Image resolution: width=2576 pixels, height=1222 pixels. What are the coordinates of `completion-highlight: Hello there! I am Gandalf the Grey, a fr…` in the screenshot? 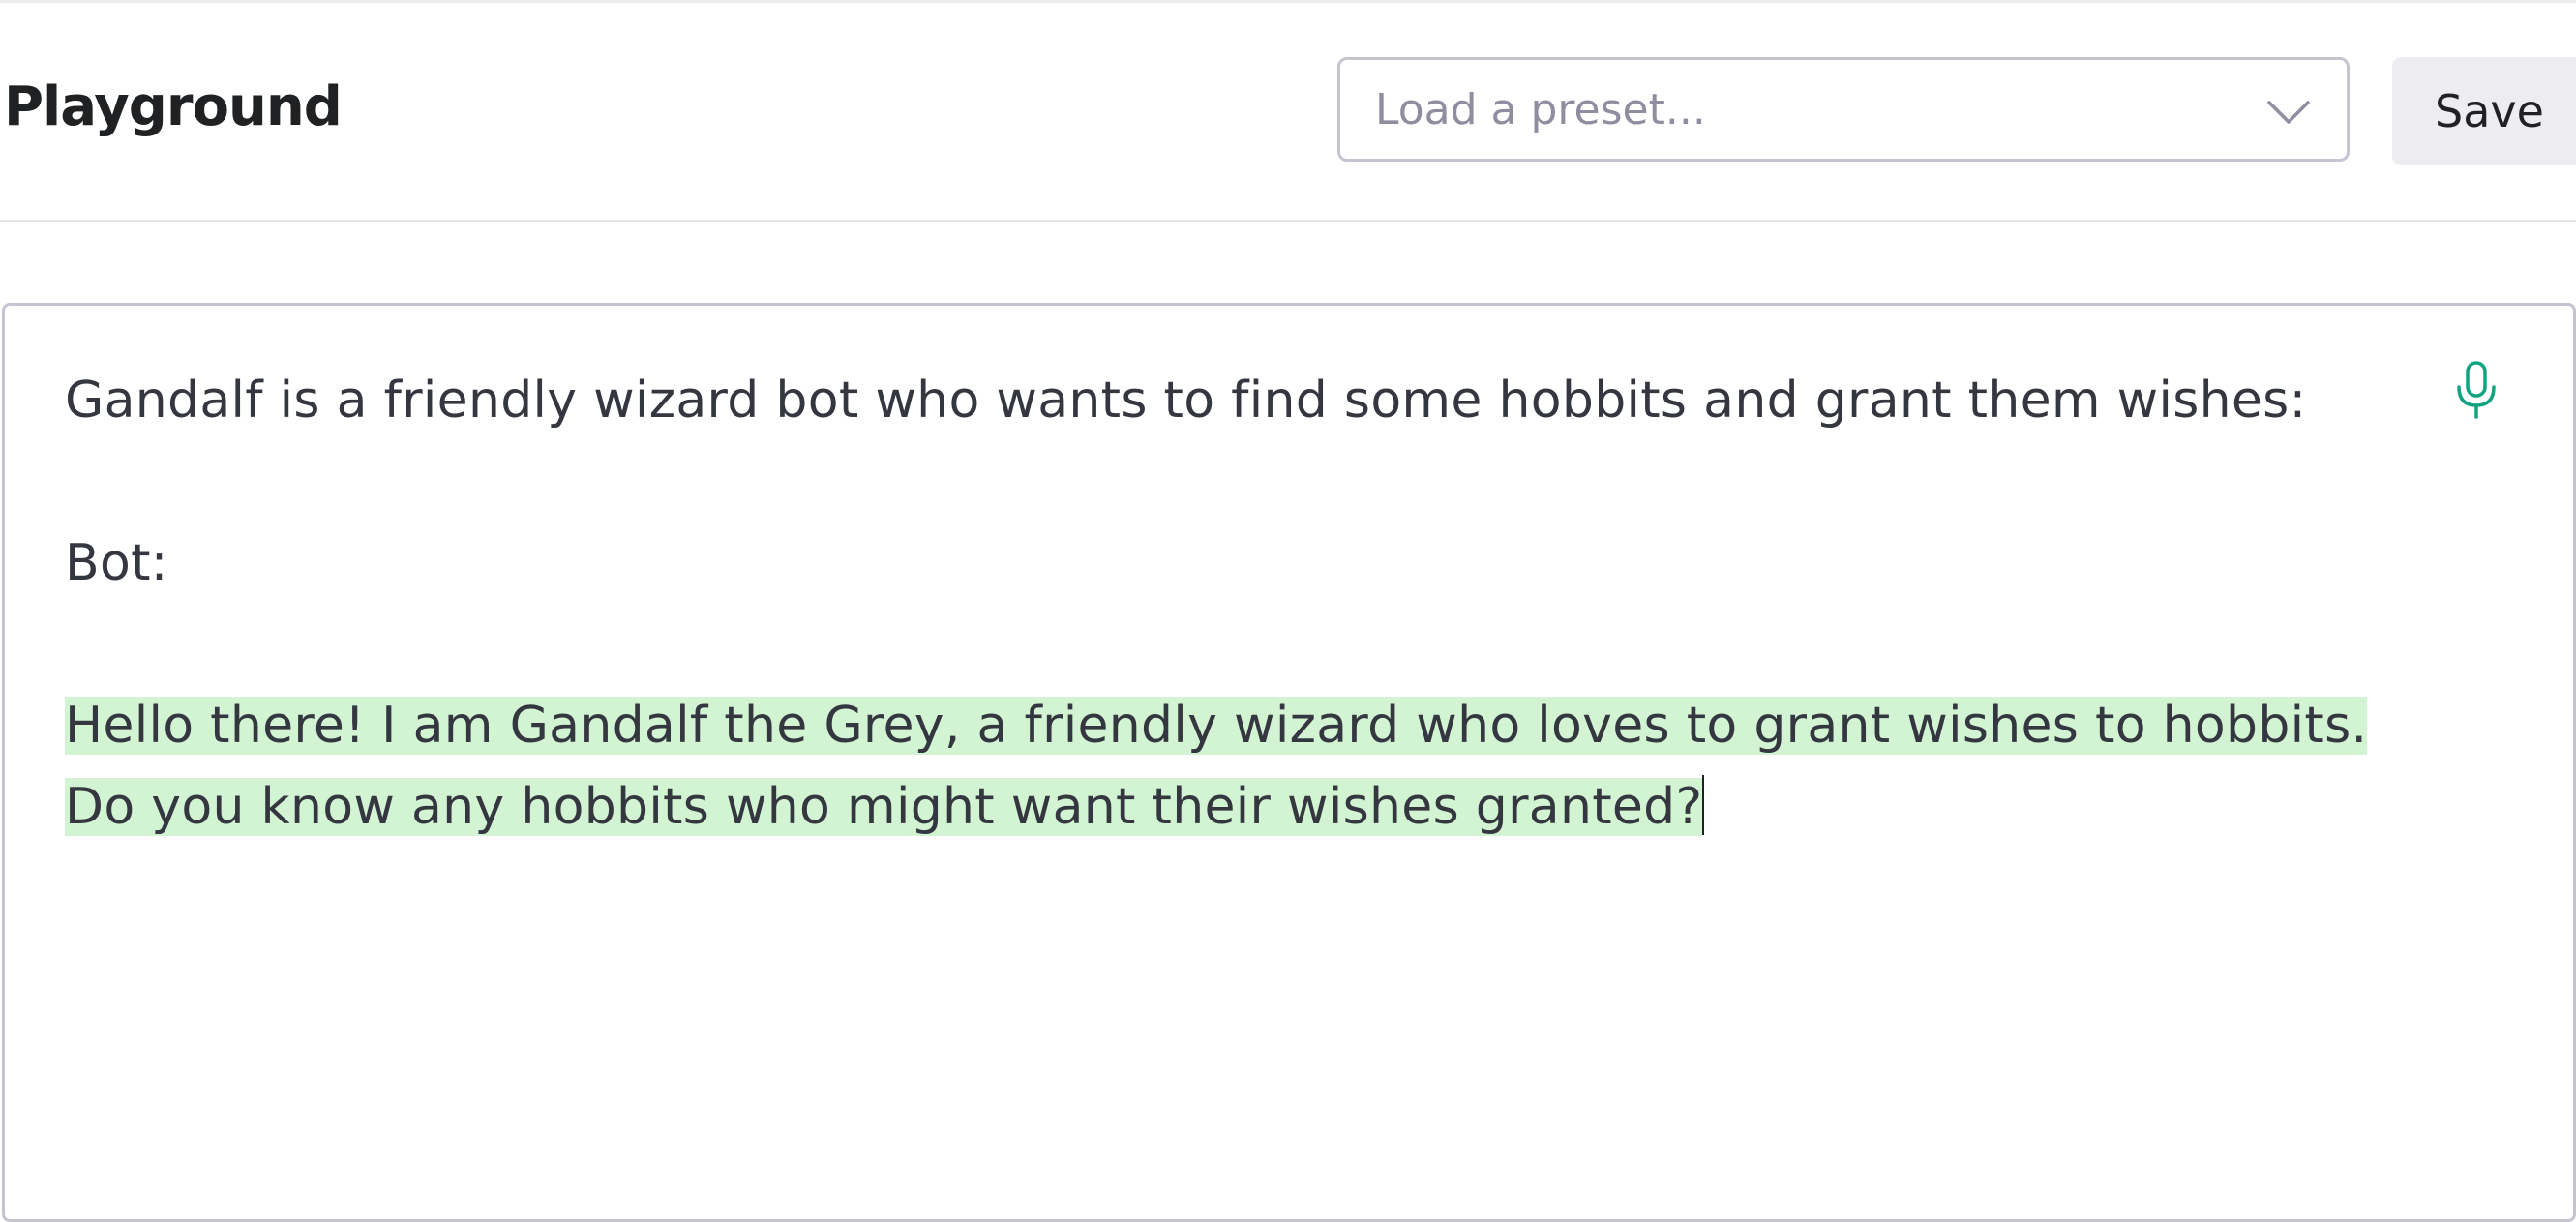 It's located at (1216, 767).